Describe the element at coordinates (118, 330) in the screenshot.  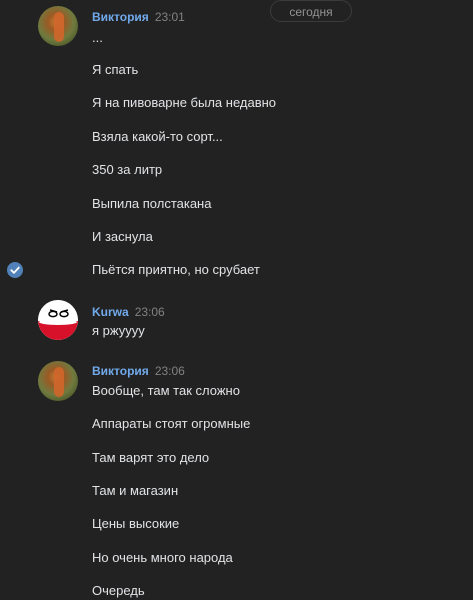
I see `message-text: я ржуууу` at that location.